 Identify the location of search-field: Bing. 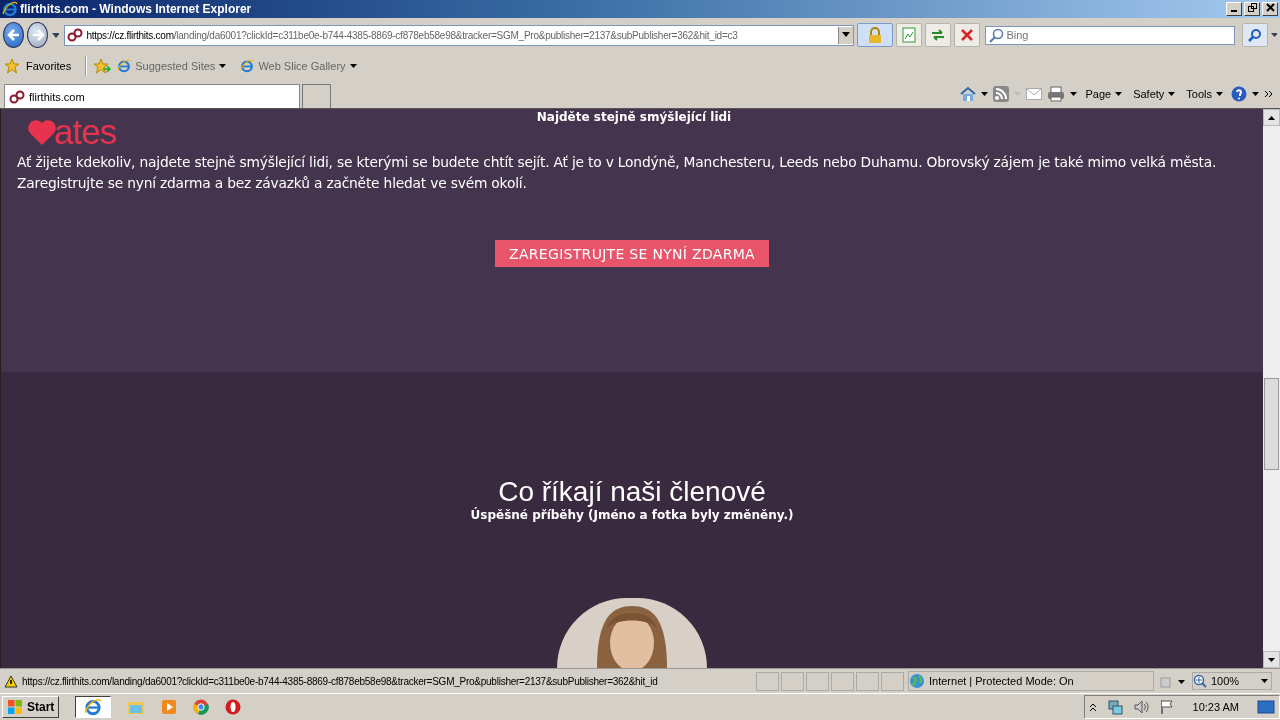
(1110, 35).